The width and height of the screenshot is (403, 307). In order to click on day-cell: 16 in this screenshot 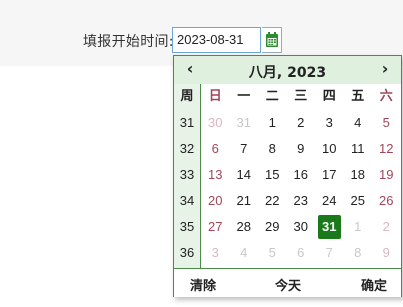, I will do `click(301, 175)`.